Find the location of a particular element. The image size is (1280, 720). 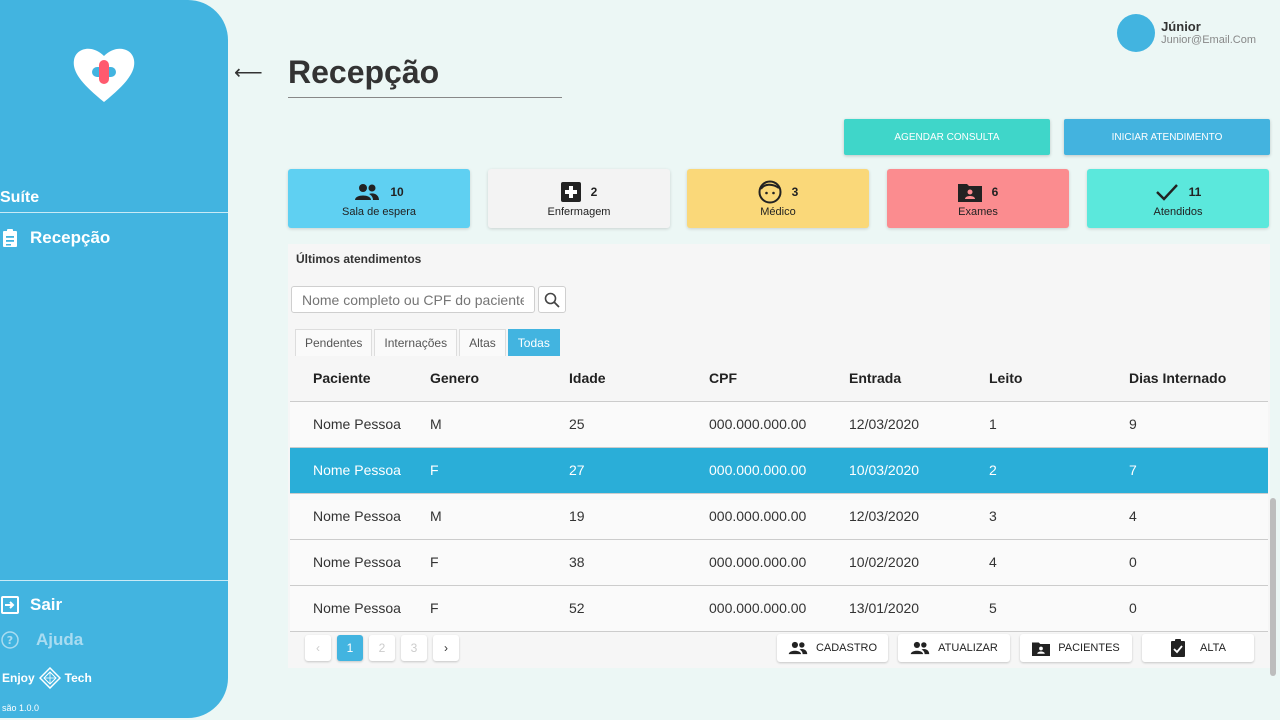

sidebar-item-recepcao: Recepção is located at coordinates (55, 238).